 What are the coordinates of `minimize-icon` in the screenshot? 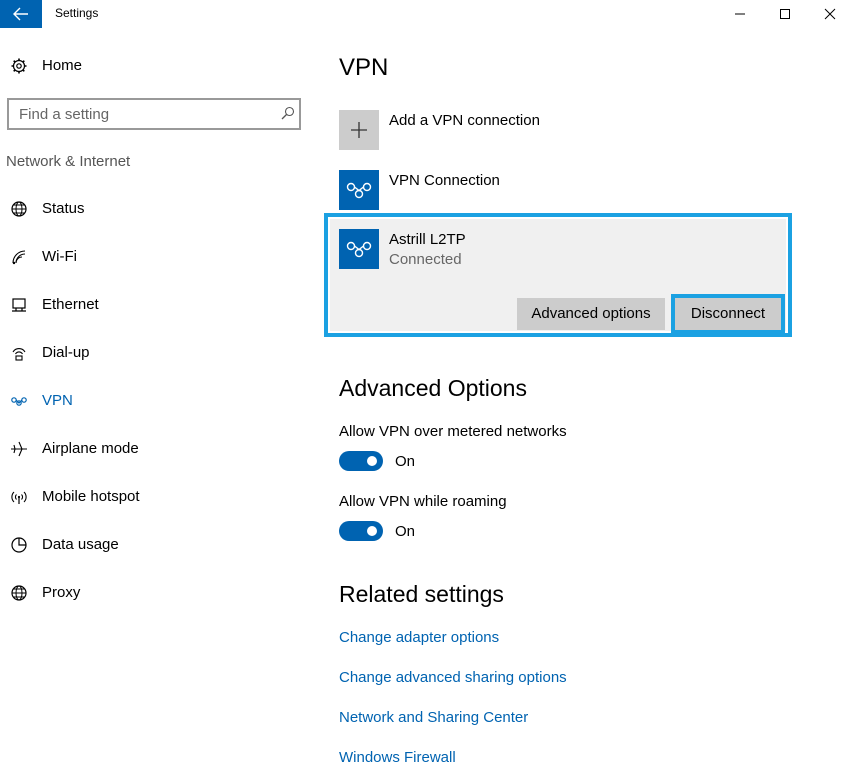 It's located at (740, 14).